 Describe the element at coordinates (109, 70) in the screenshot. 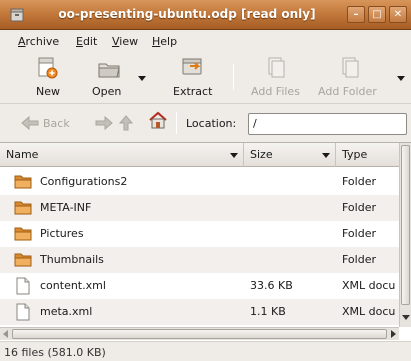

I see `open-archive-icon` at that location.